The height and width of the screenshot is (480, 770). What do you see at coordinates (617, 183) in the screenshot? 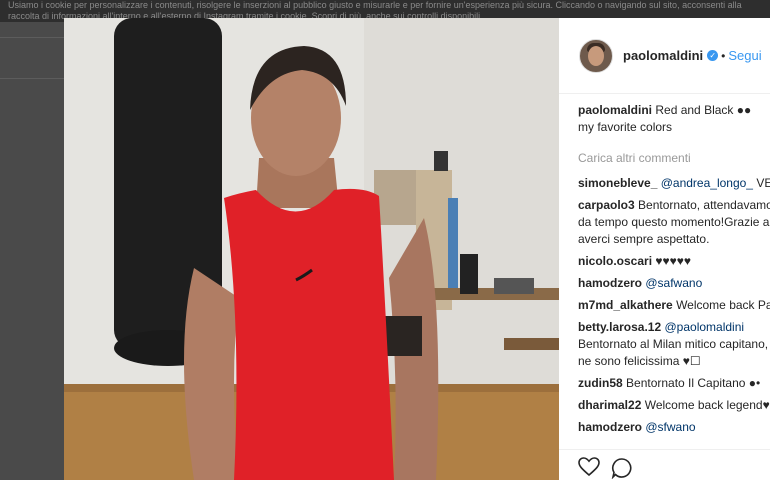
I see `comment-username: simonebleve_` at bounding box center [617, 183].